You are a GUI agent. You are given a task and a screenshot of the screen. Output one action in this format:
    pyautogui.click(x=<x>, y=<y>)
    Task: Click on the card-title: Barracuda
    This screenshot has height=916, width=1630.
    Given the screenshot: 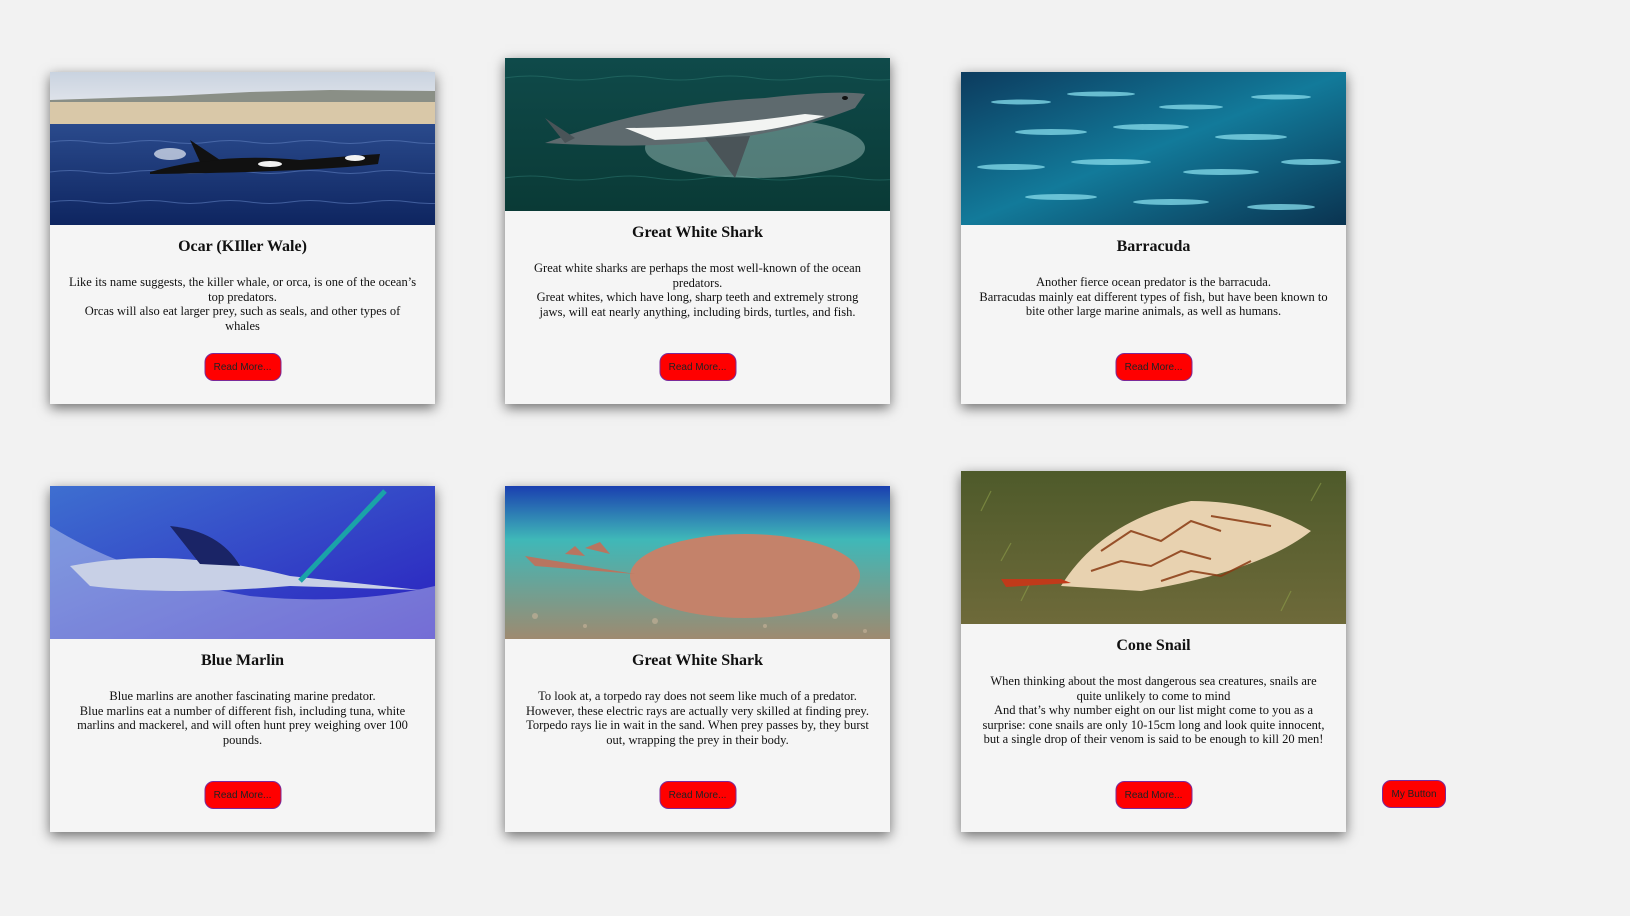 What is the action you would take?
    pyautogui.click(x=1153, y=246)
    